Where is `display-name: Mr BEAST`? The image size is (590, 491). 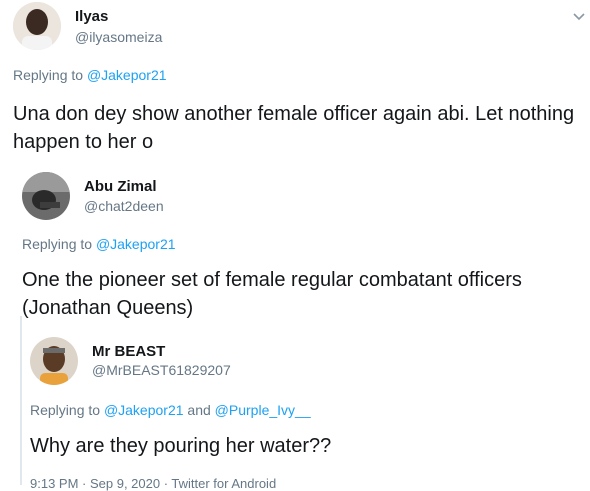
display-name: Mr BEAST is located at coordinates (128, 351).